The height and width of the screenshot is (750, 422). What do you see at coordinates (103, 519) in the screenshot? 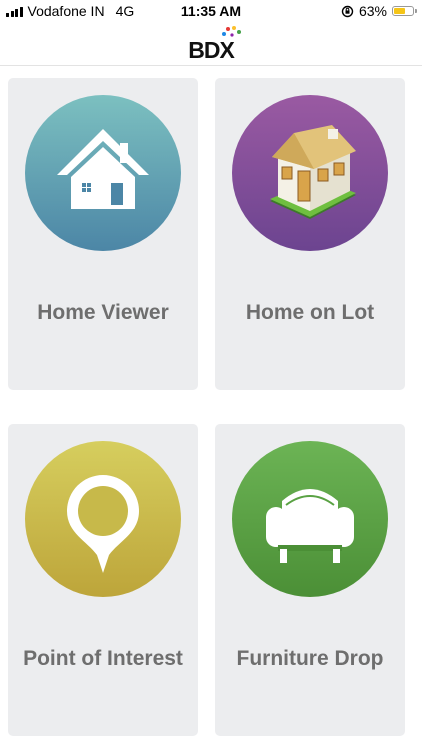
I see `map-pin-icon` at bounding box center [103, 519].